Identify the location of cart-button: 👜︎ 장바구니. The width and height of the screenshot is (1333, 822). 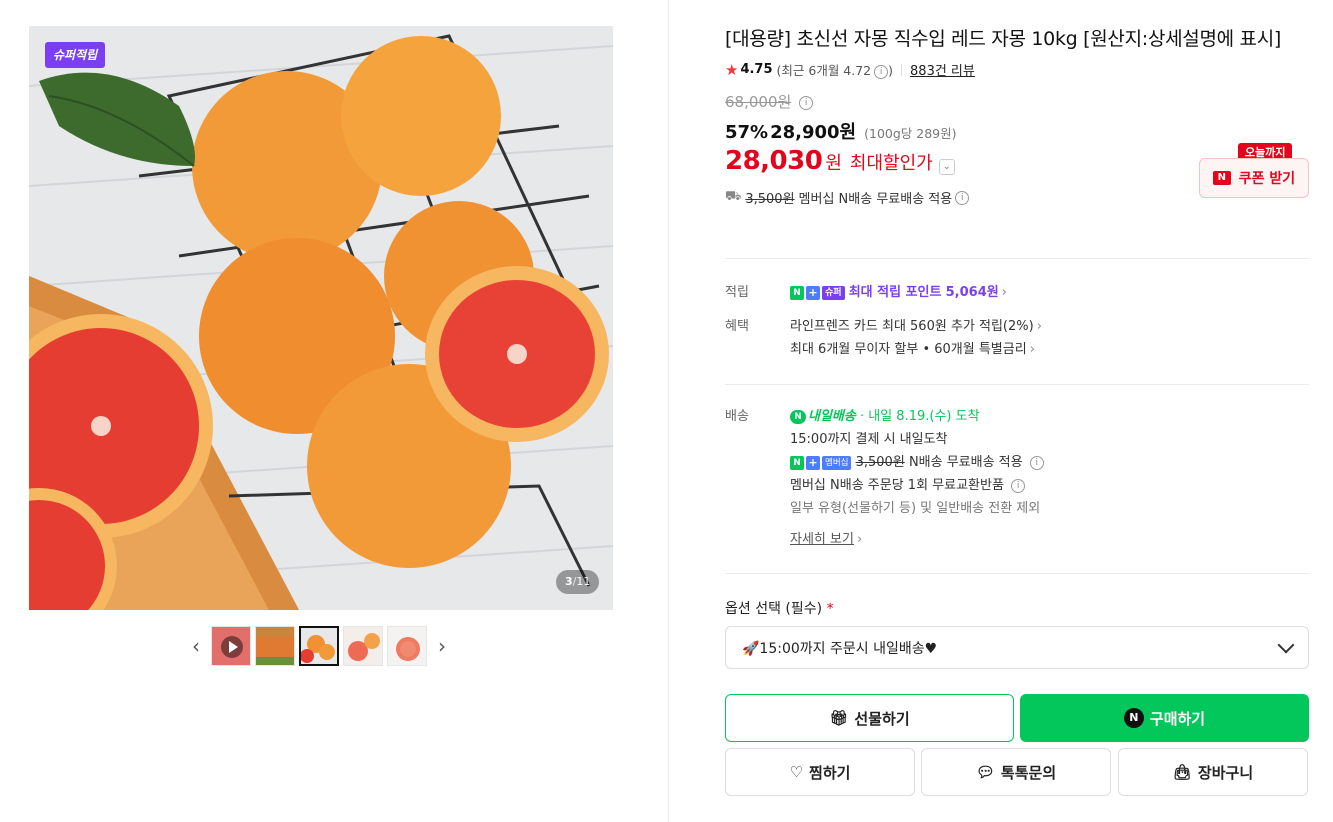
(1213, 772).